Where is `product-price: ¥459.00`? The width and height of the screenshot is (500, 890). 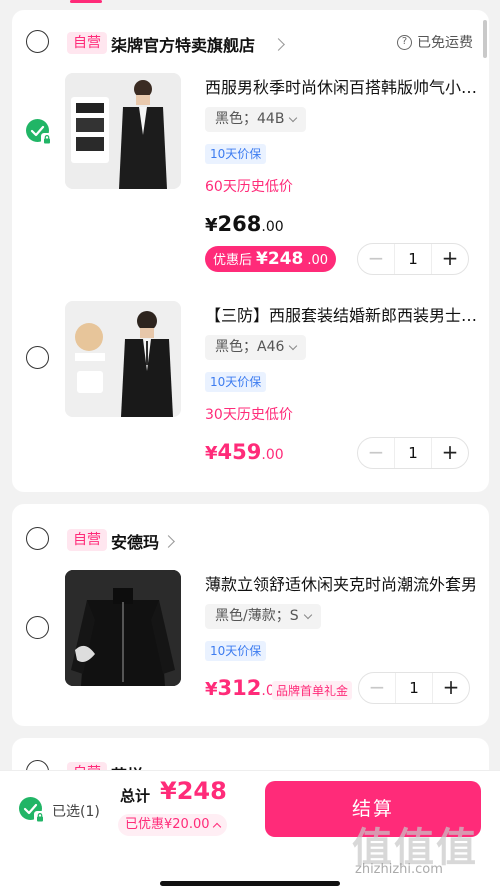 product-price: ¥459.00 is located at coordinates (244, 452).